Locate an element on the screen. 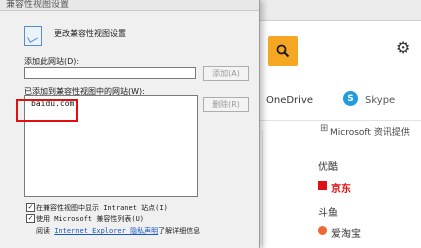  list-item-douyu: 斗鱼 is located at coordinates (328, 211).